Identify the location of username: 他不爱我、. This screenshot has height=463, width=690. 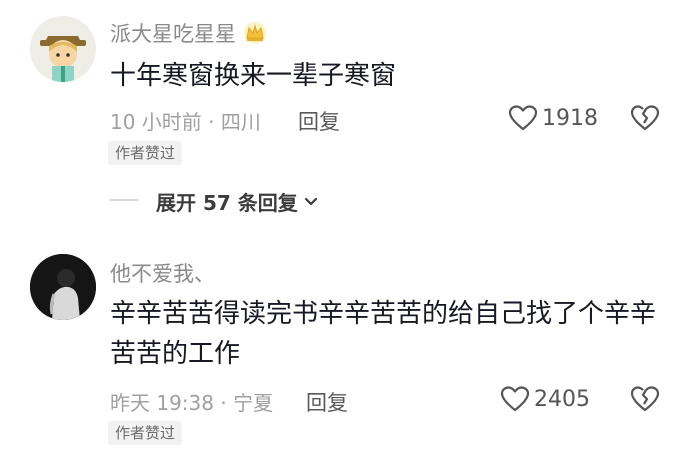
(162, 273).